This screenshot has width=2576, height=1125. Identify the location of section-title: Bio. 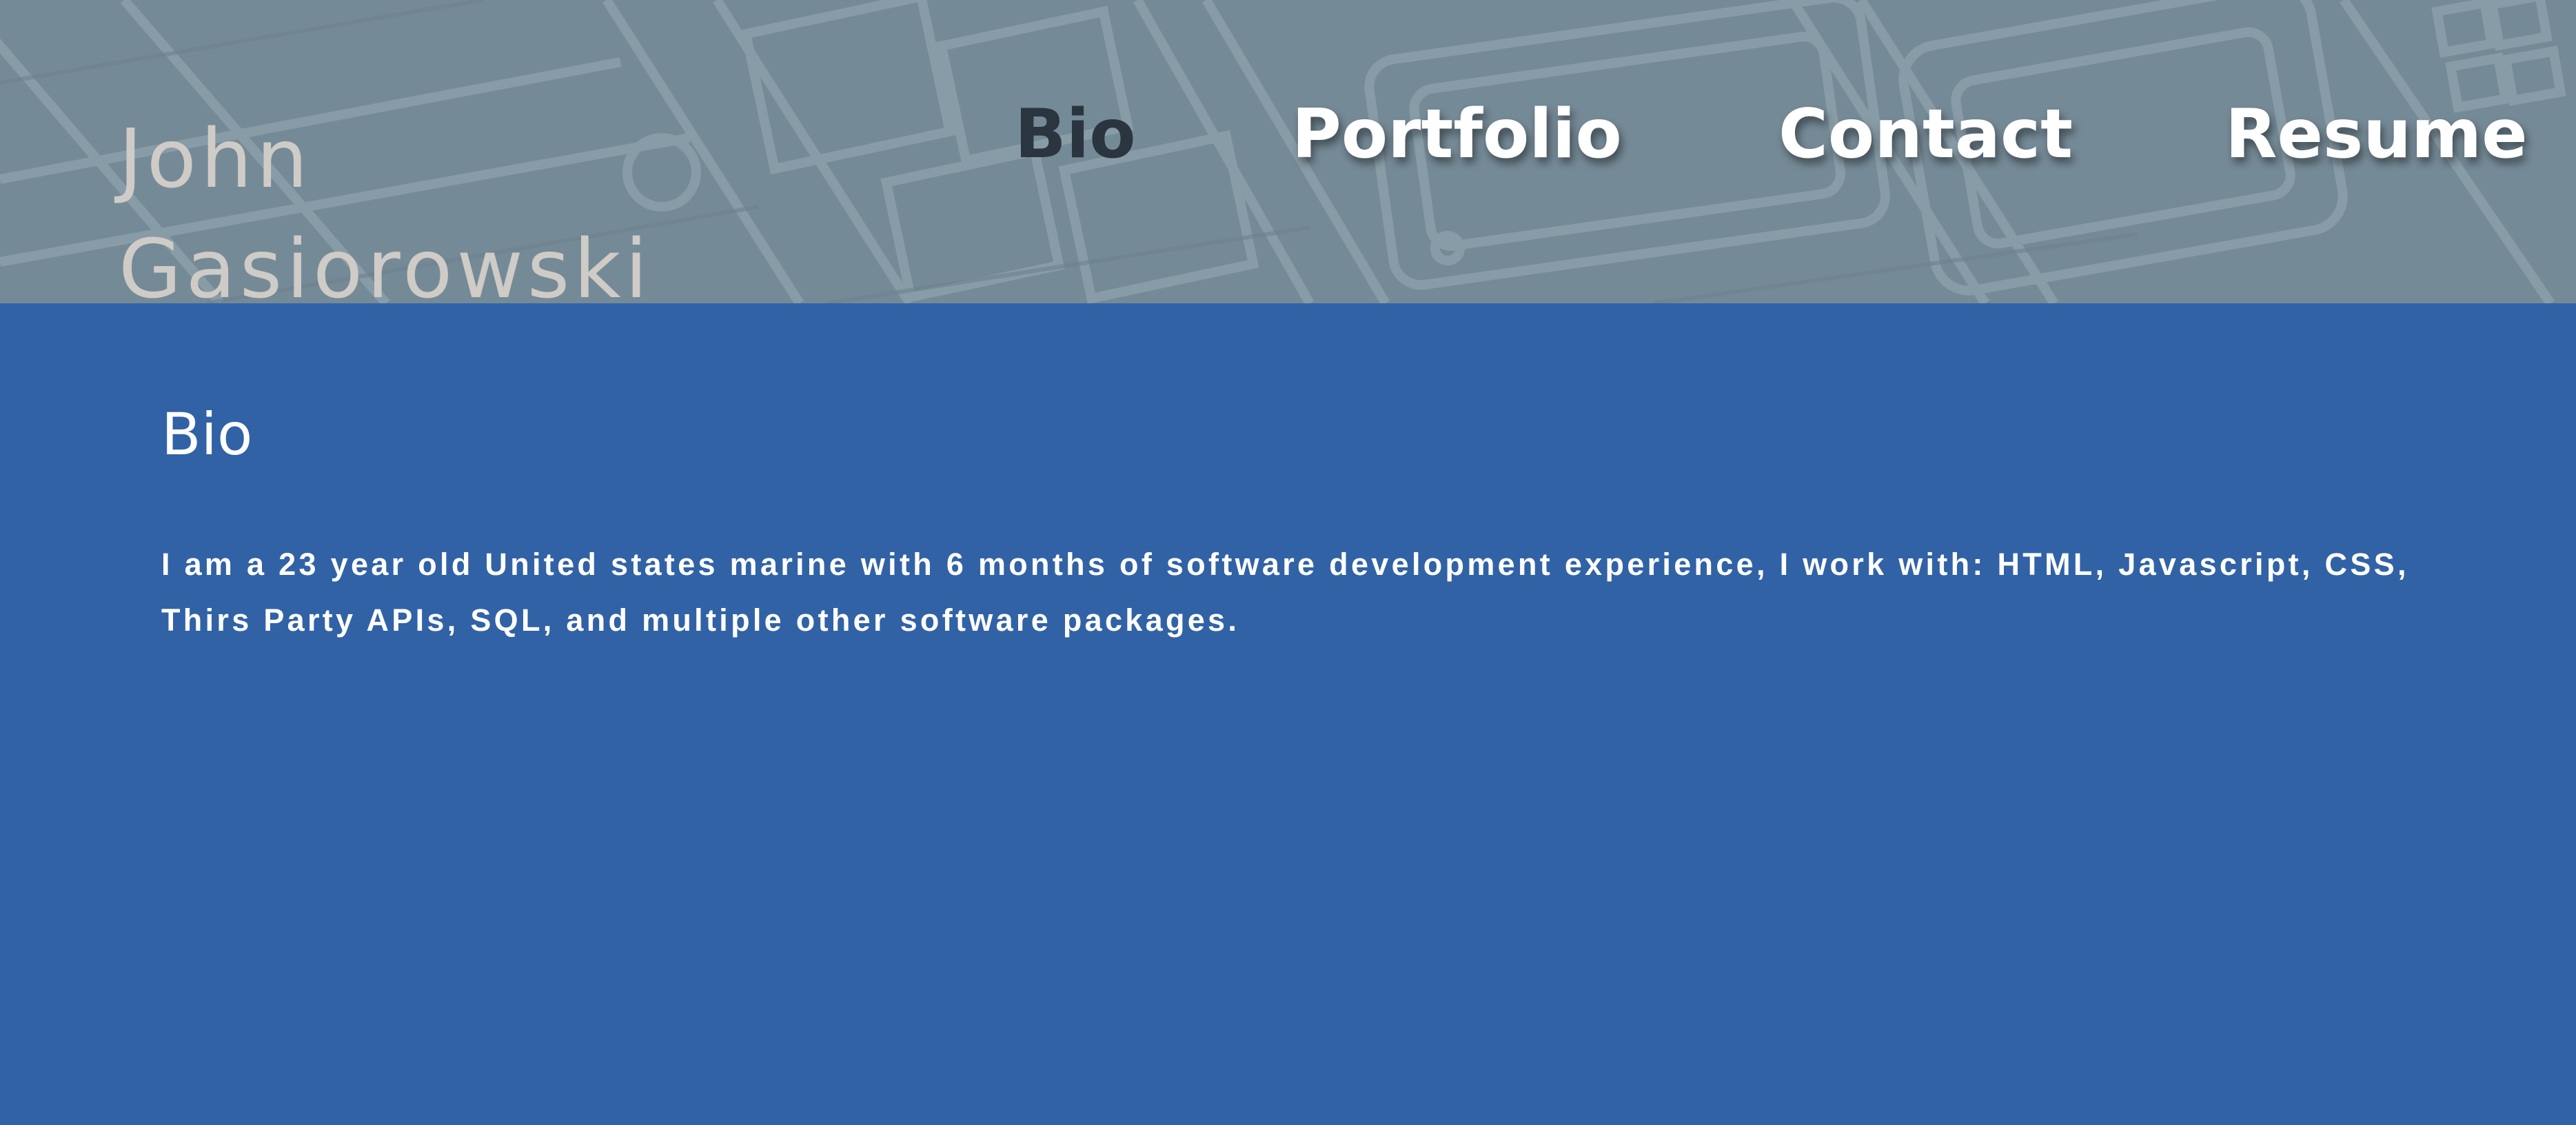
(207, 435).